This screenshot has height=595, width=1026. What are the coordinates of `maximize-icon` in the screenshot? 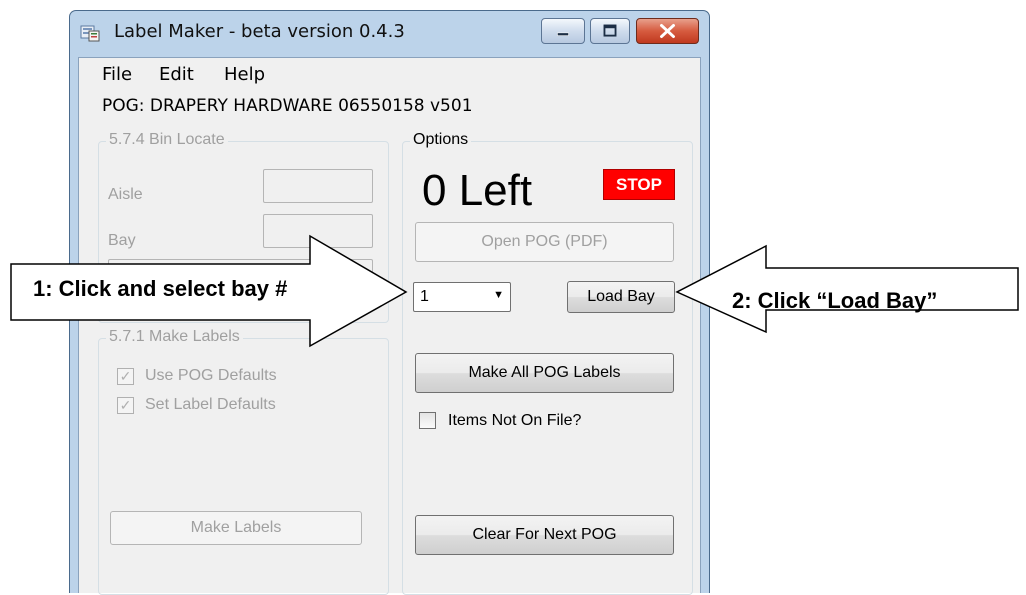 It's located at (610, 30).